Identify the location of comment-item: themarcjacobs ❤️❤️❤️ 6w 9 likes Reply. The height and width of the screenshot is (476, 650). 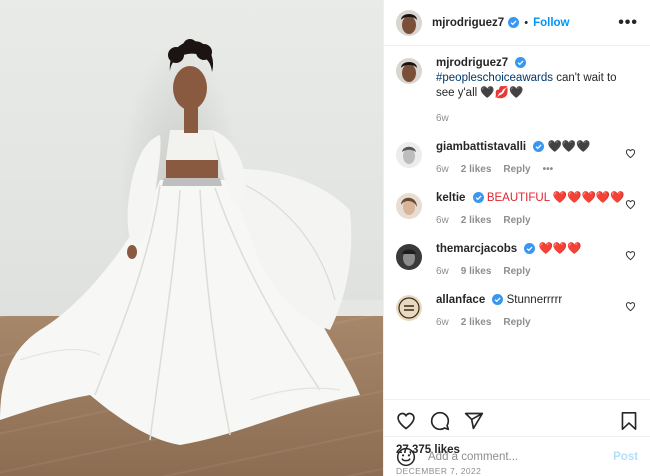
(517, 260).